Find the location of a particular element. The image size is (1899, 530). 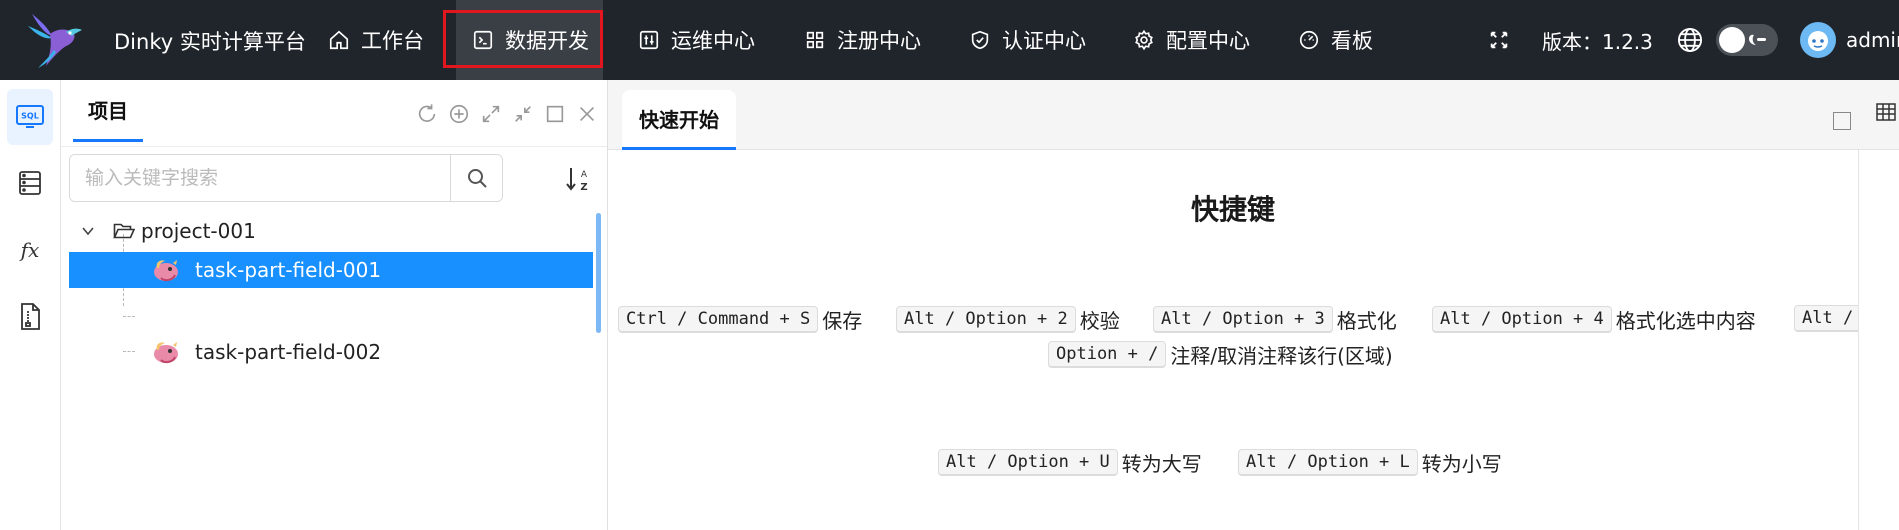

language-button is located at coordinates (1690, 40).